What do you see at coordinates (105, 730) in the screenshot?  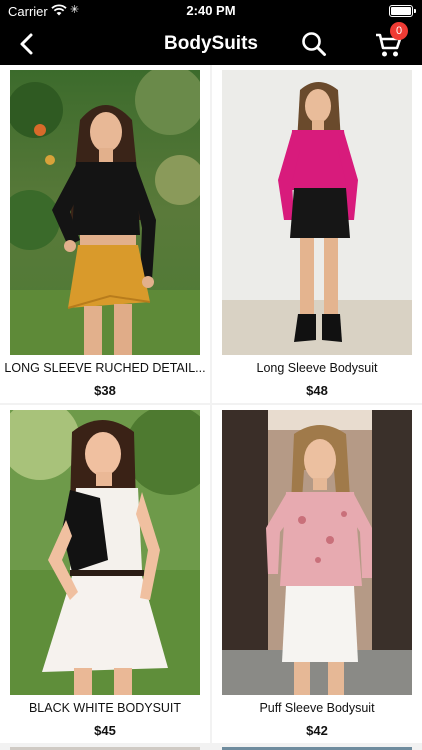 I see `product-price: $45` at bounding box center [105, 730].